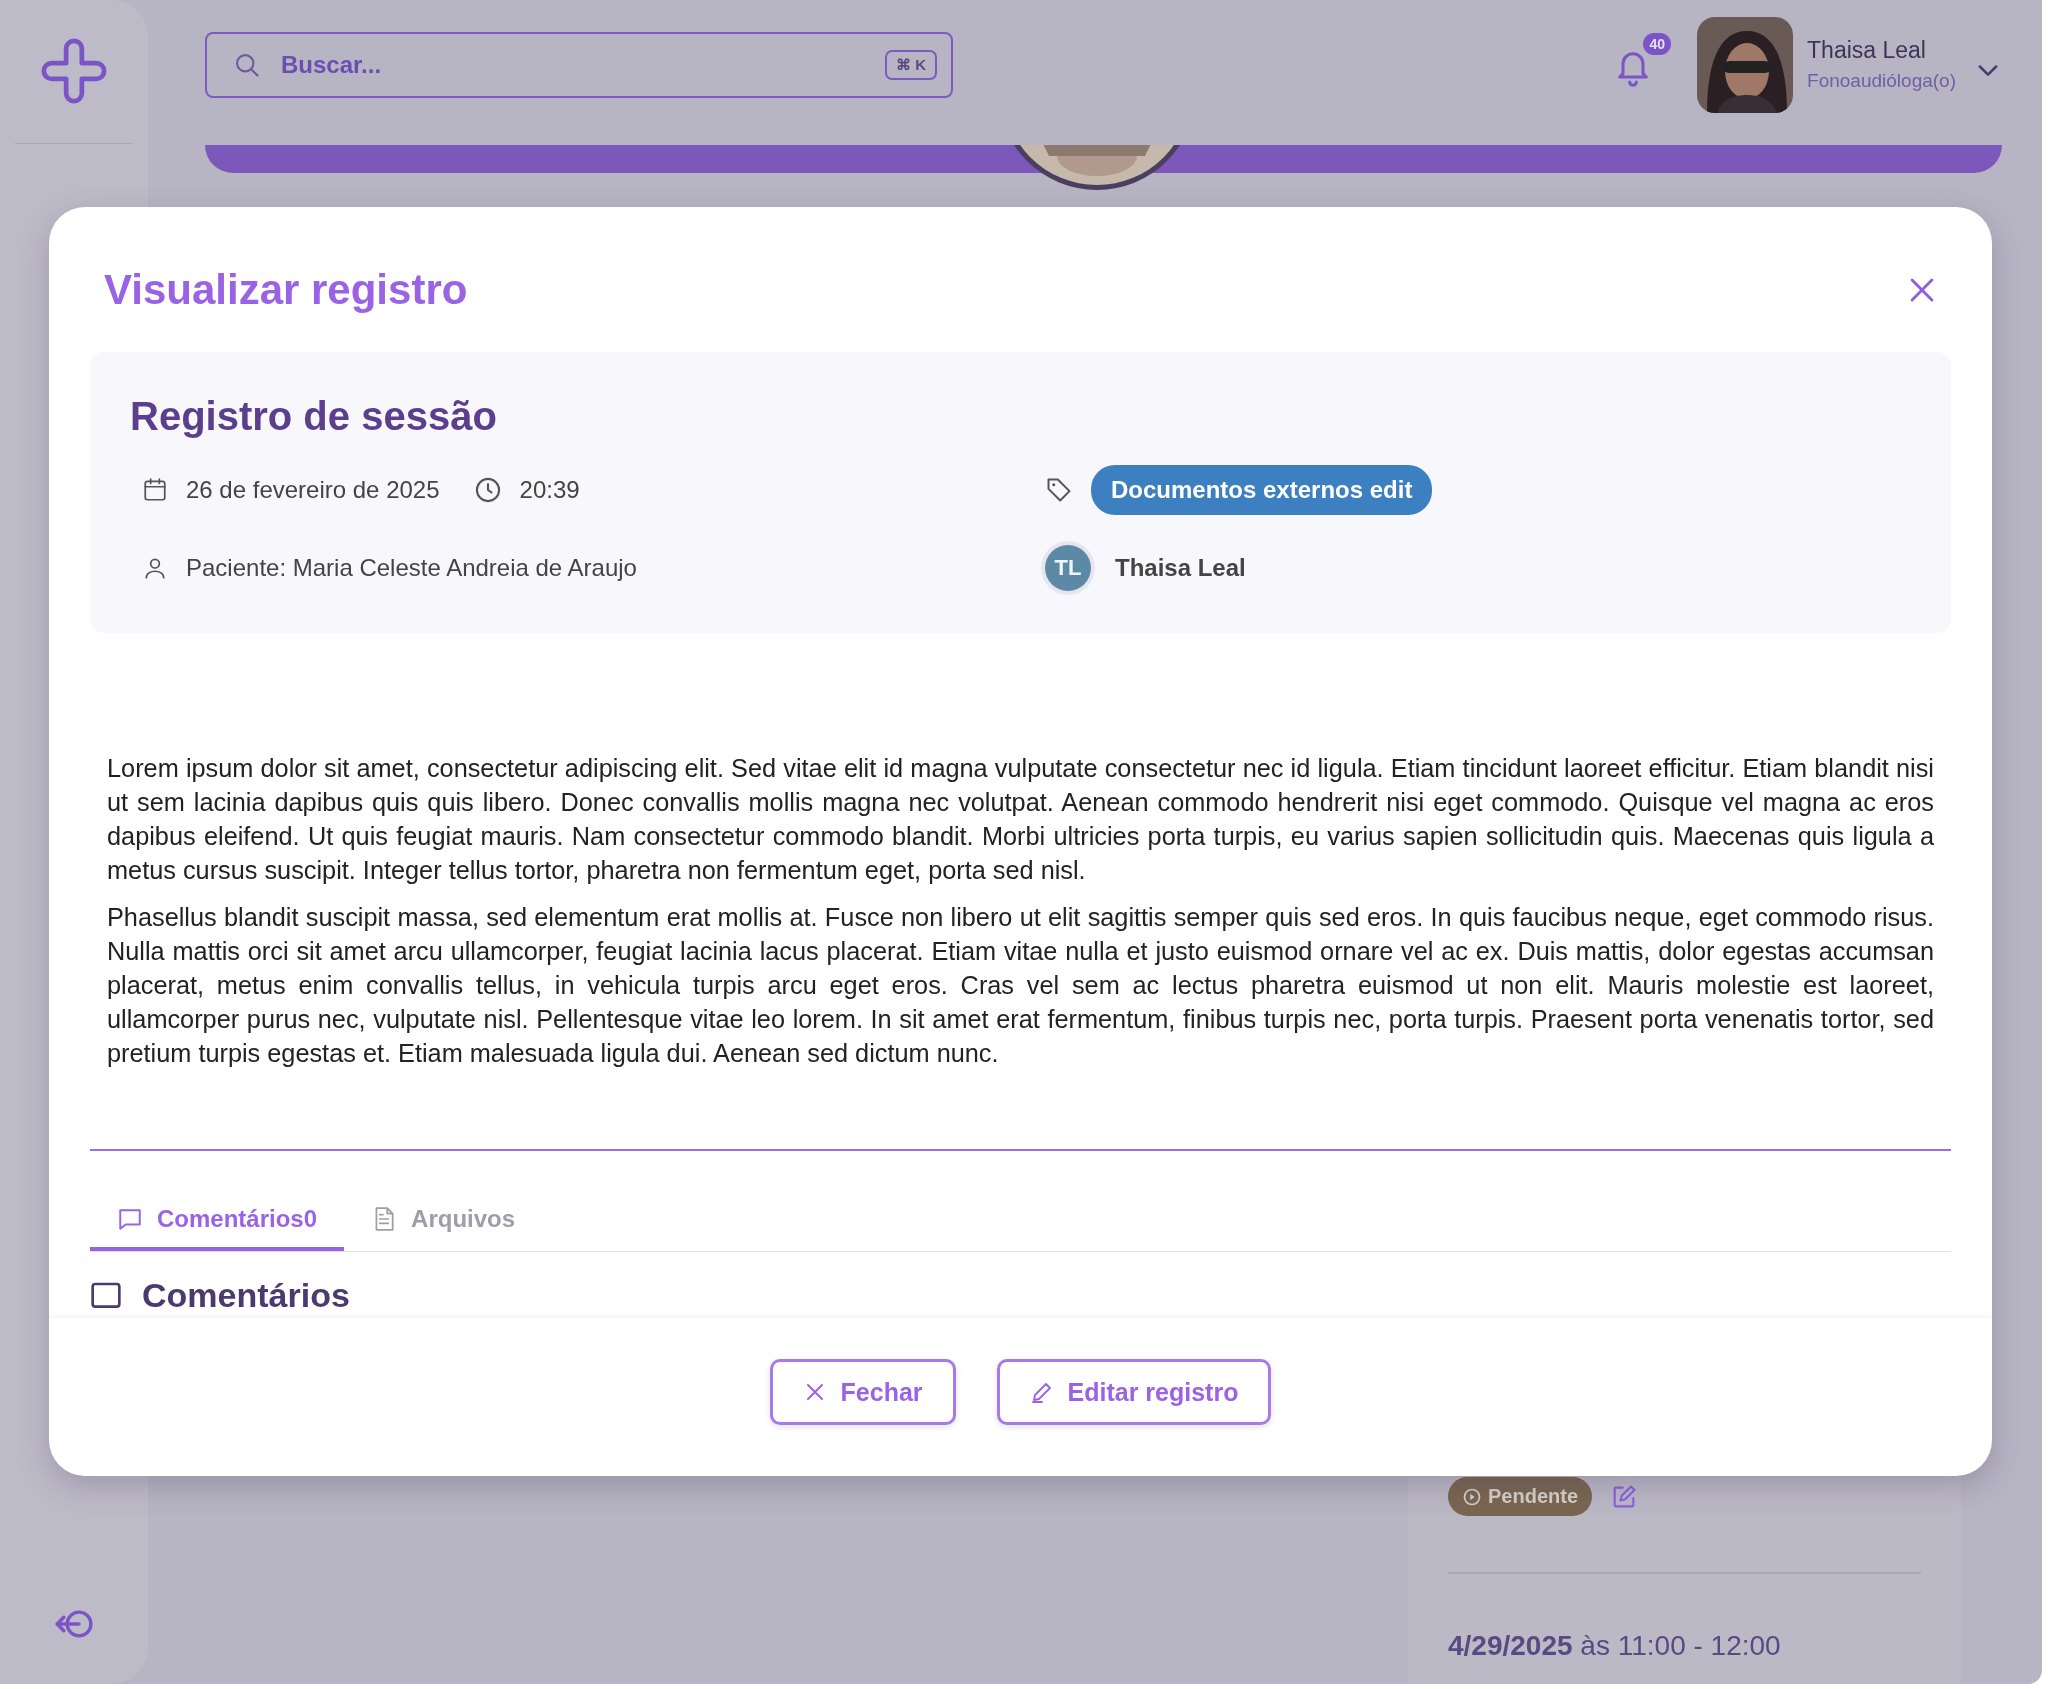 The width and height of the screenshot is (2048, 1689). I want to click on close-button: Fechar, so click(862, 1392).